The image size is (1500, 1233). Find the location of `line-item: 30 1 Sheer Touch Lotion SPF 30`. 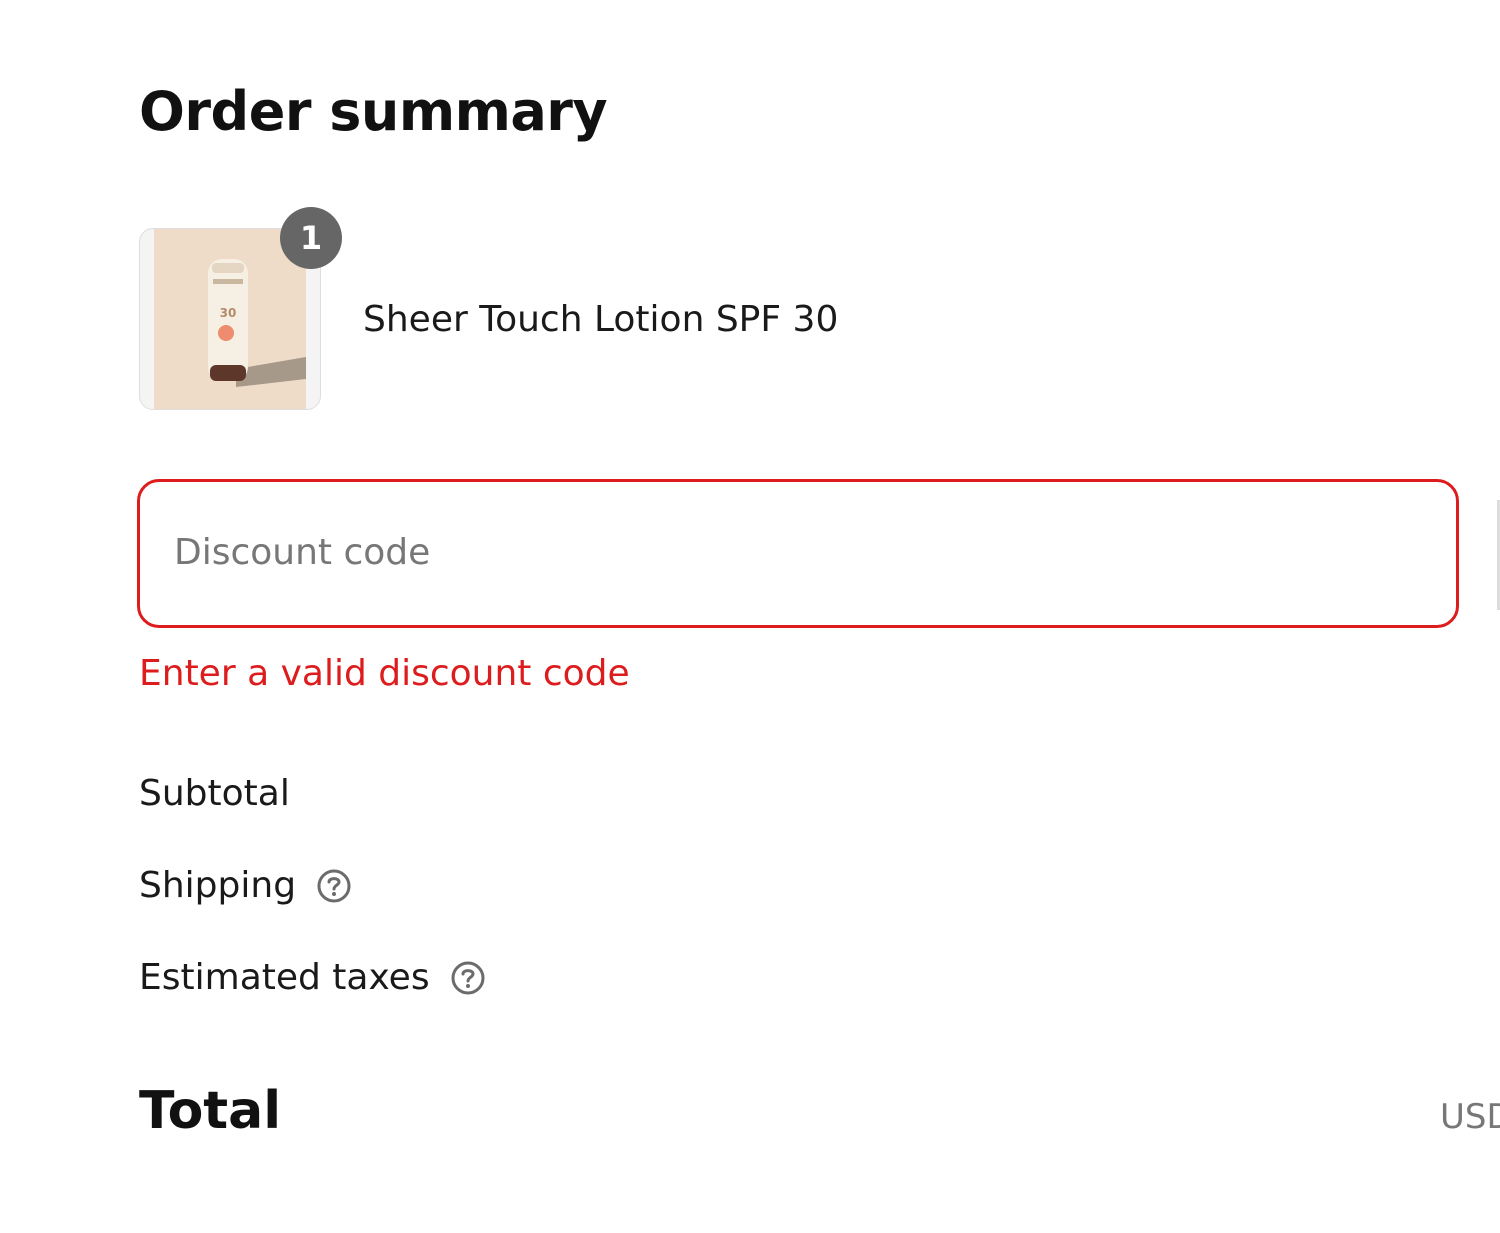

line-item: 30 1 Sheer Touch Lotion SPF 30 is located at coordinates (799, 308).